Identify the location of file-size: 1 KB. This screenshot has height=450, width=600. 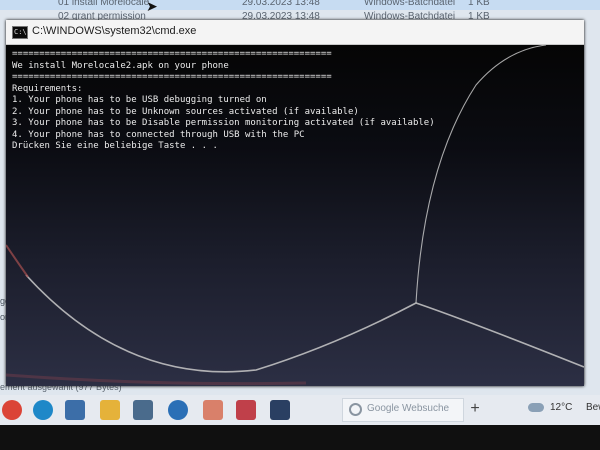
(479, 4).